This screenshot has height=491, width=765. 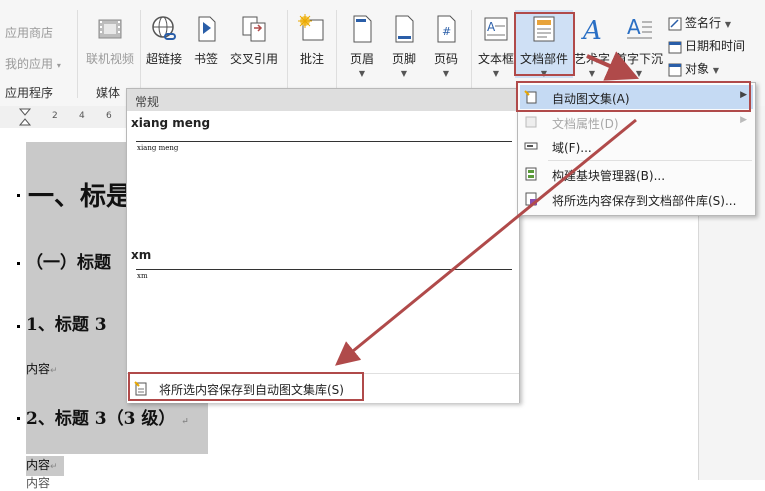 What do you see at coordinates (612, 66) in the screenshot?
I see `arrow-to-menu` at bounding box center [612, 66].